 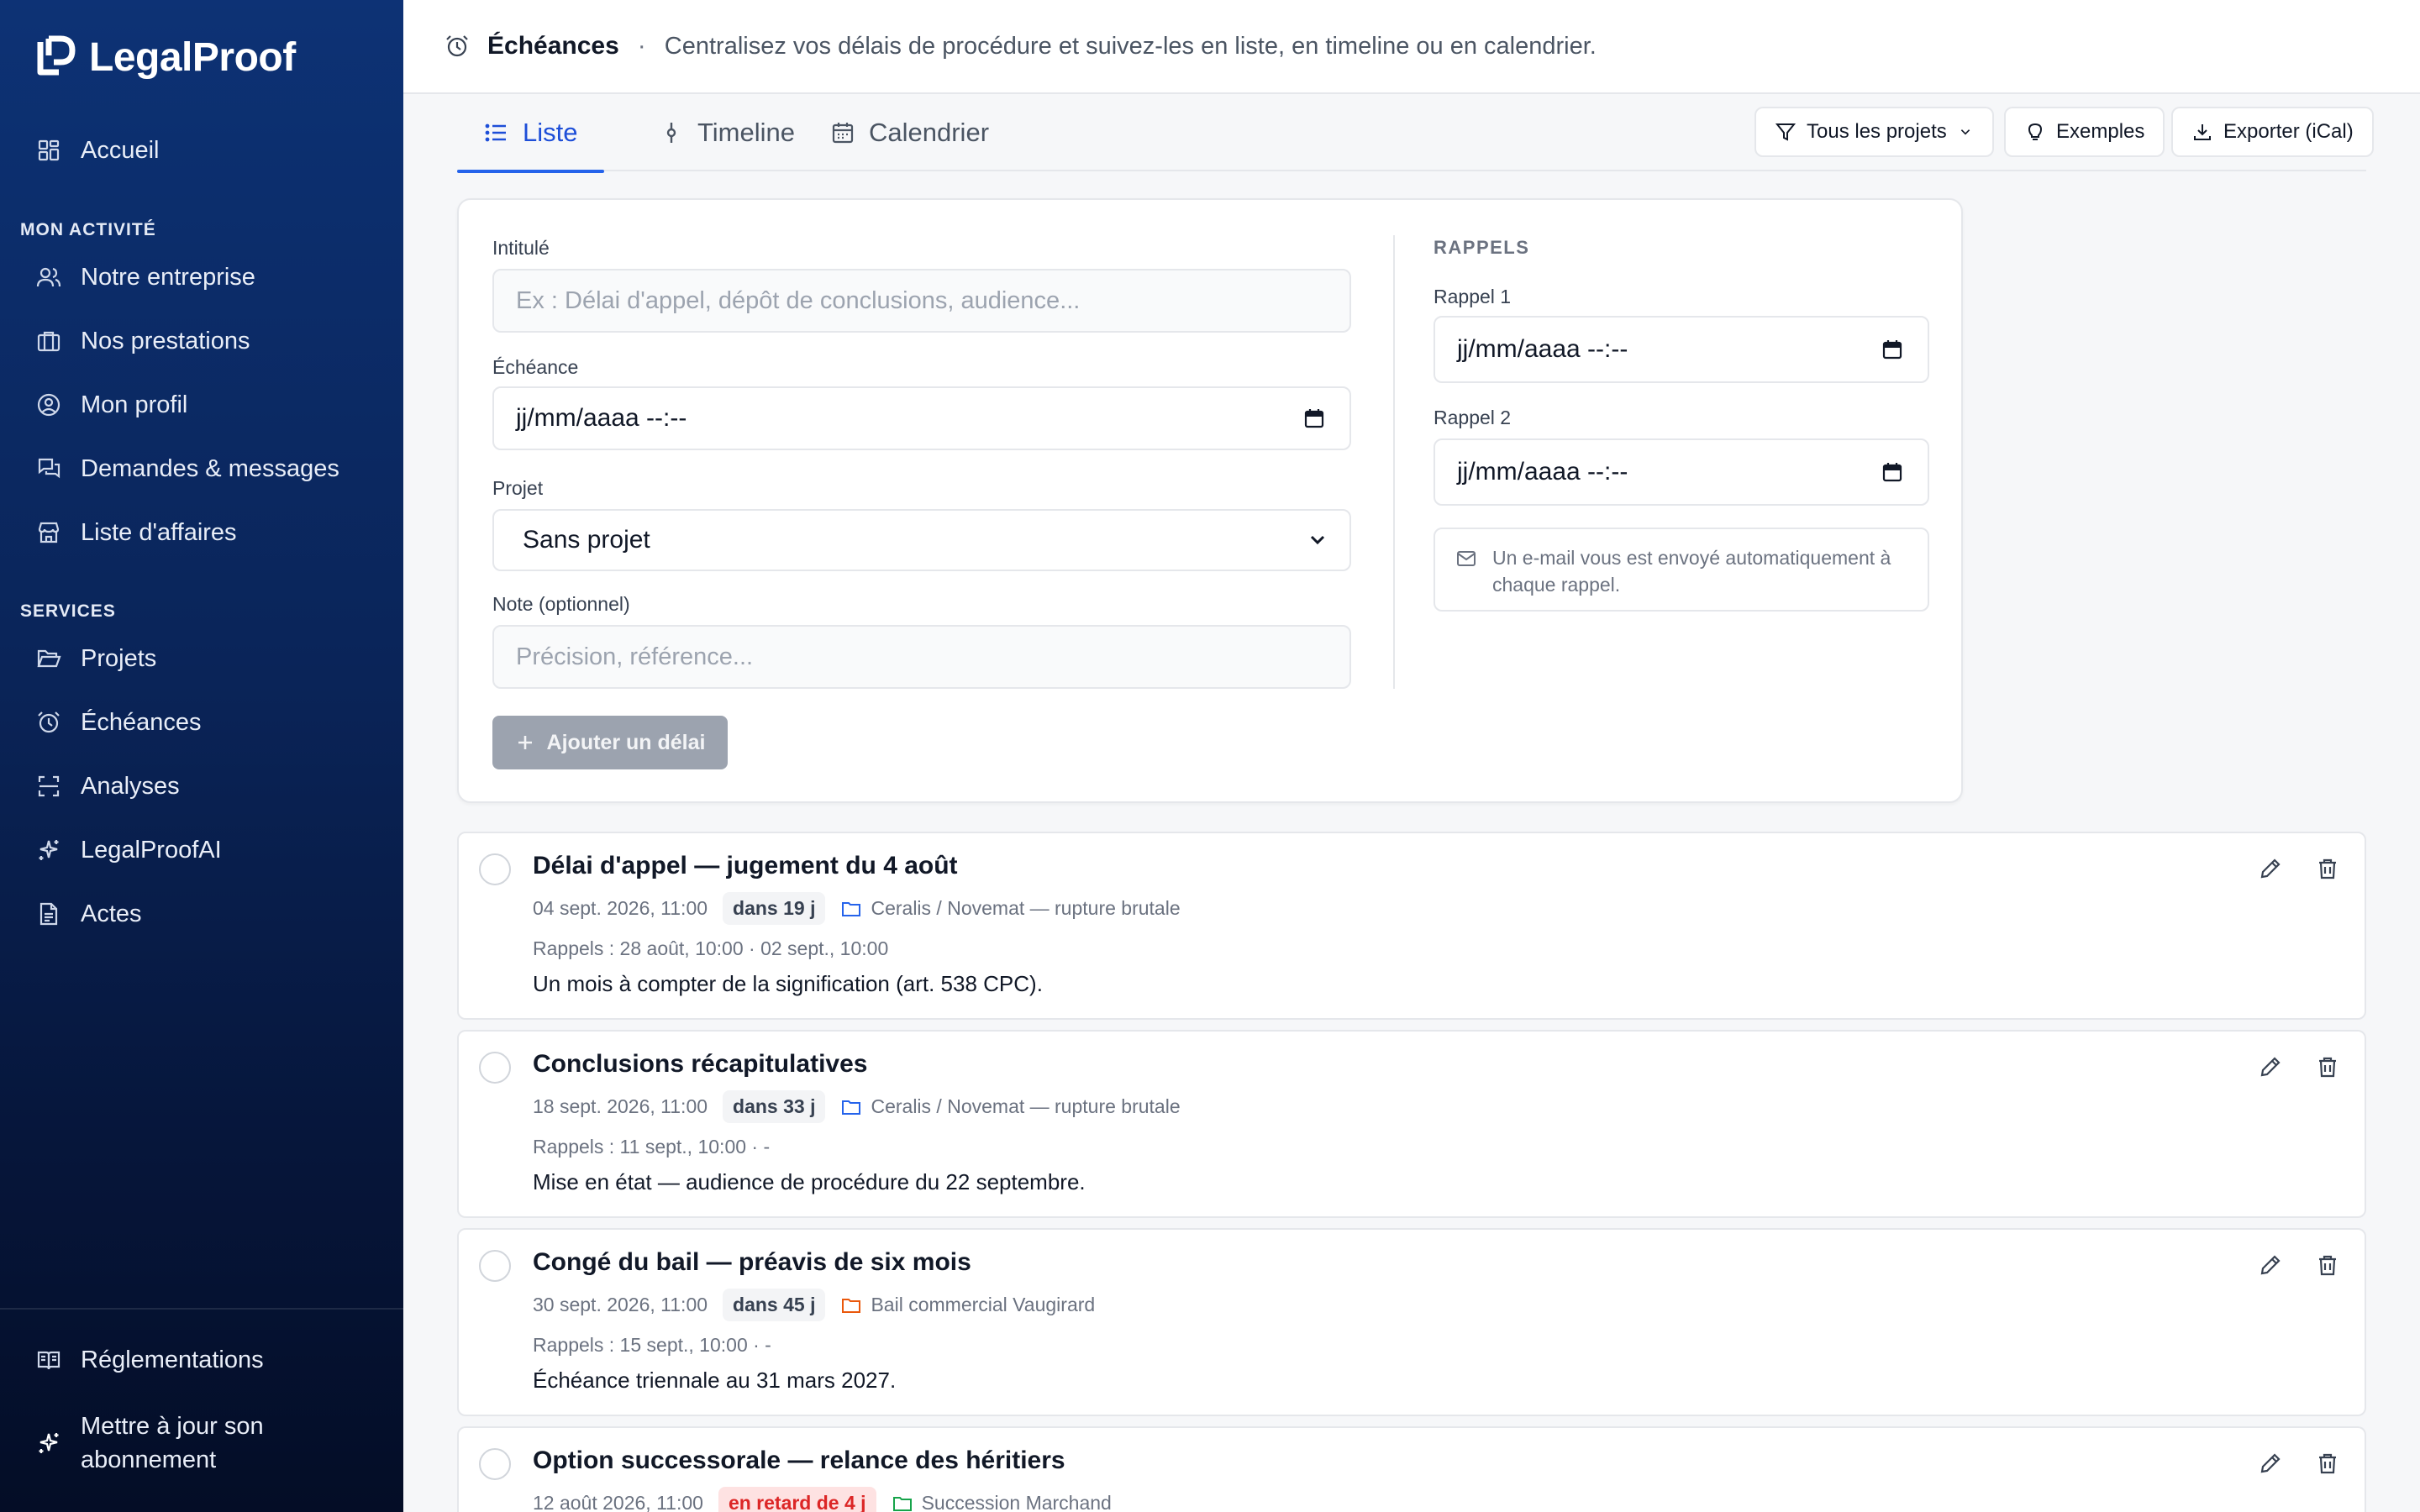 I want to click on legalproof-logo-icon, so click(x=56, y=55).